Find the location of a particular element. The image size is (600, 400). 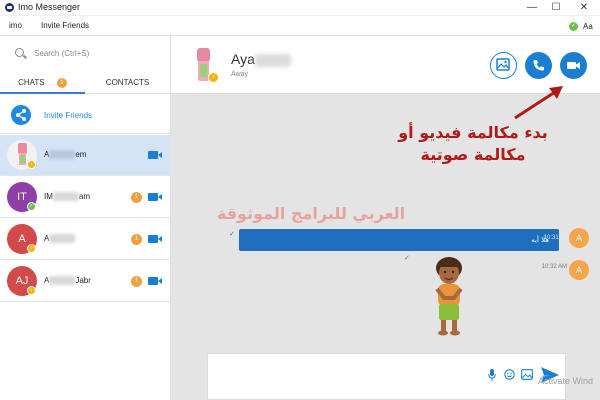

video-camera-icon is located at coordinates (573, 65).